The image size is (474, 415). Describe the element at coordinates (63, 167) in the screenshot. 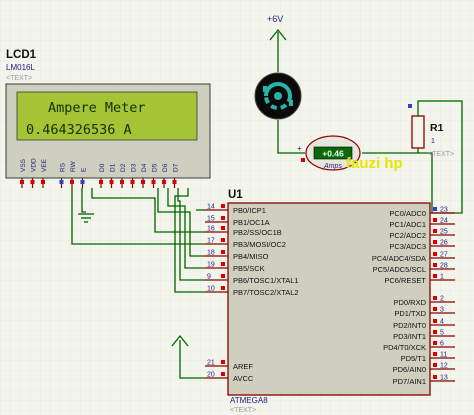

I see `lcd-pin-label: RS` at that location.